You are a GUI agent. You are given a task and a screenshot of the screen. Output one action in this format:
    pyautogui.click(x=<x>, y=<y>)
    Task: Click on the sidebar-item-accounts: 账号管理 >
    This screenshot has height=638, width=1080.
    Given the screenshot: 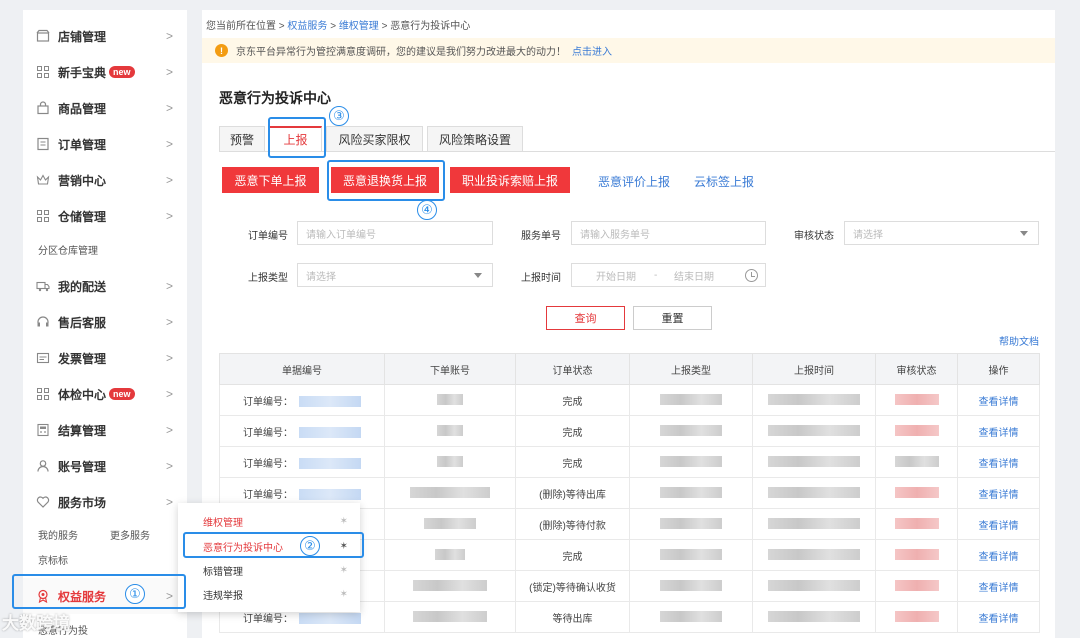 What is the action you would take?
    pyautogui.click(x=105, y=466)
    